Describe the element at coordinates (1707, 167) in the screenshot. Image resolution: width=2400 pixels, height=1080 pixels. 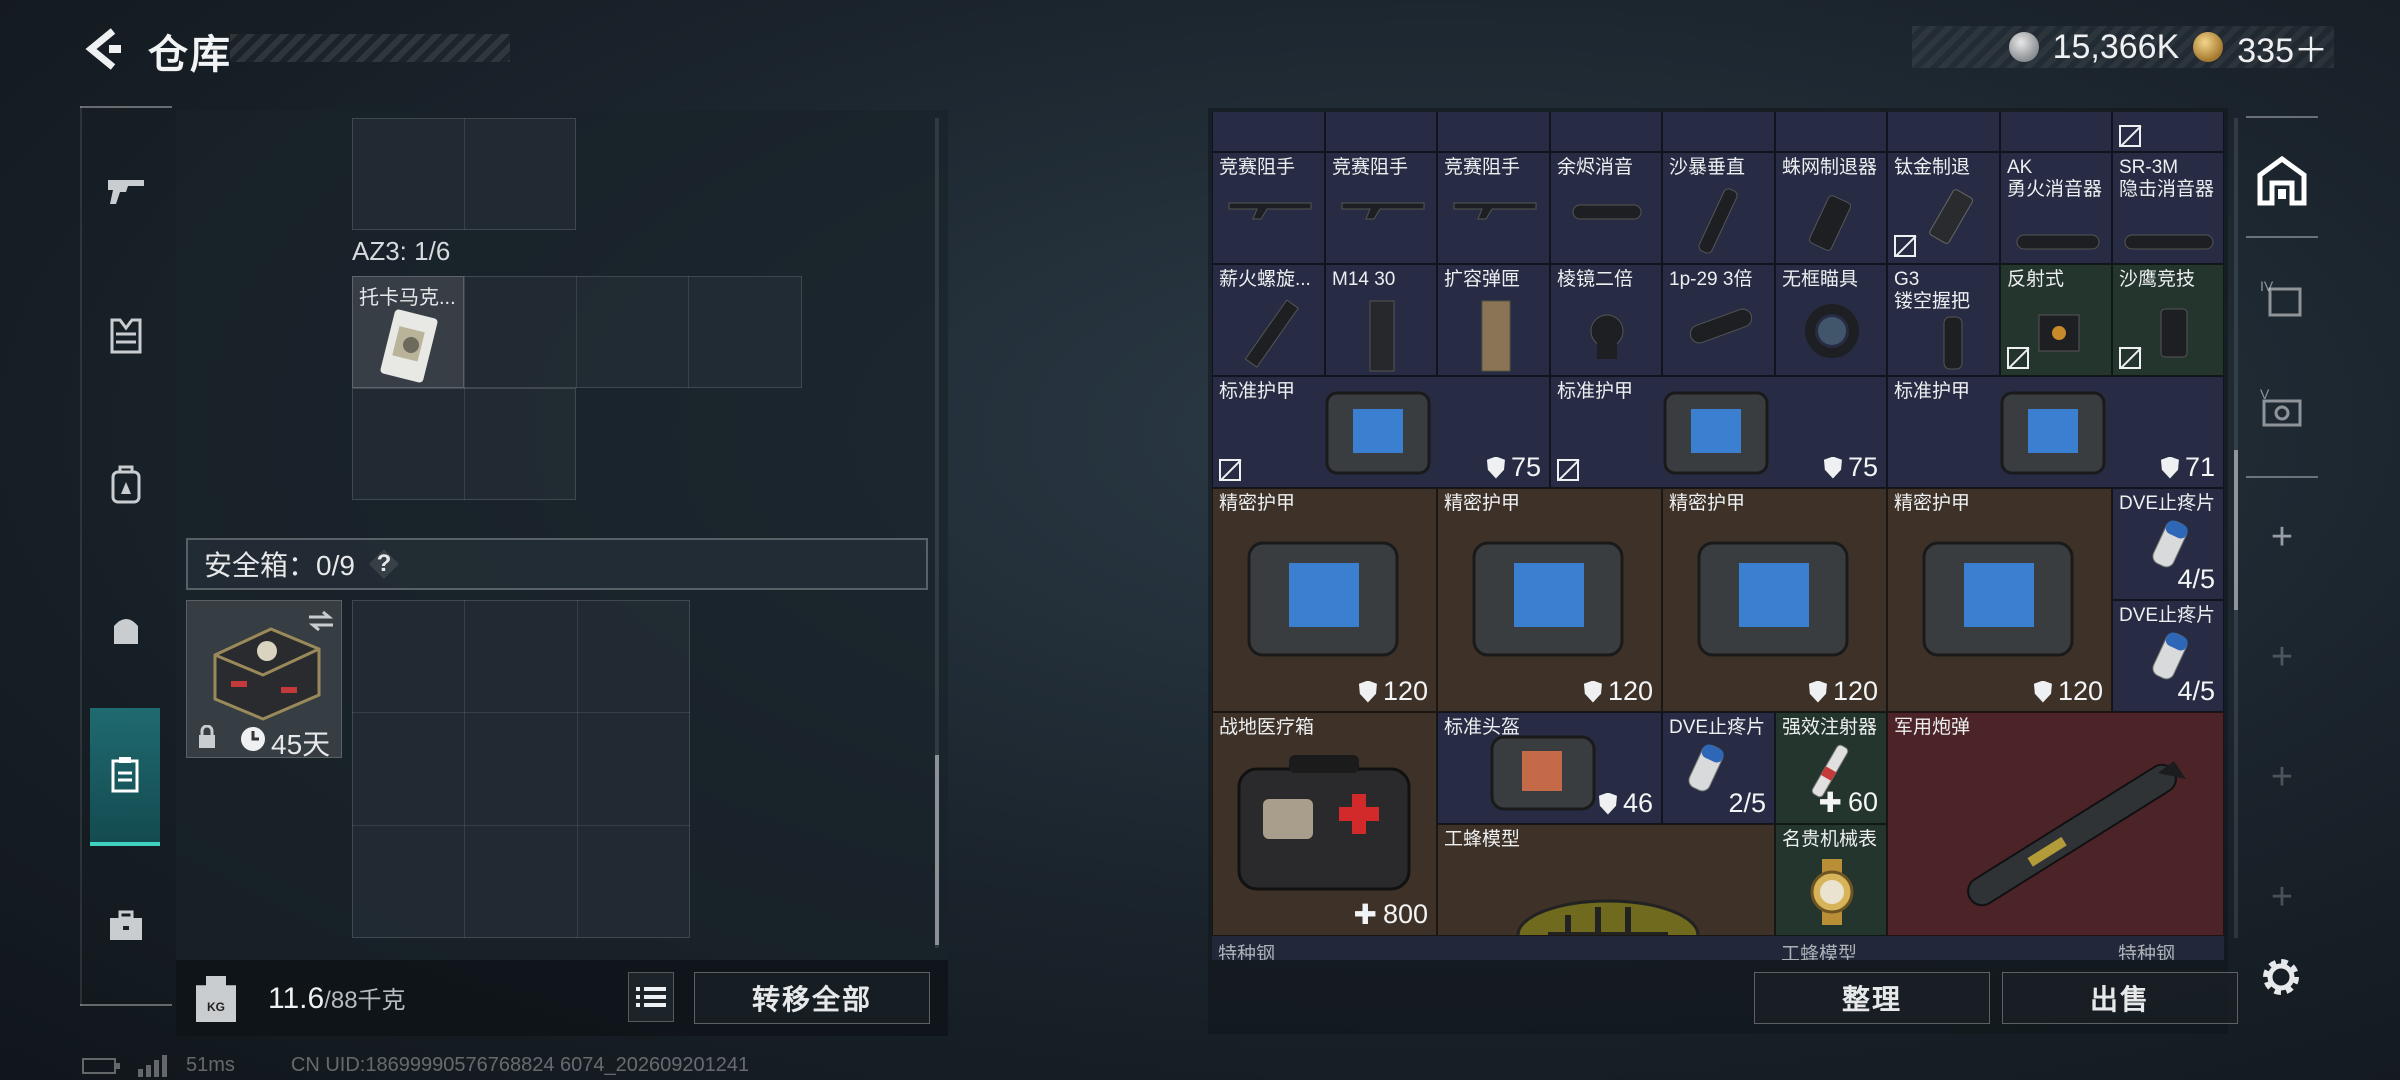
I see `item-name: 沙暴垂直` at that location.